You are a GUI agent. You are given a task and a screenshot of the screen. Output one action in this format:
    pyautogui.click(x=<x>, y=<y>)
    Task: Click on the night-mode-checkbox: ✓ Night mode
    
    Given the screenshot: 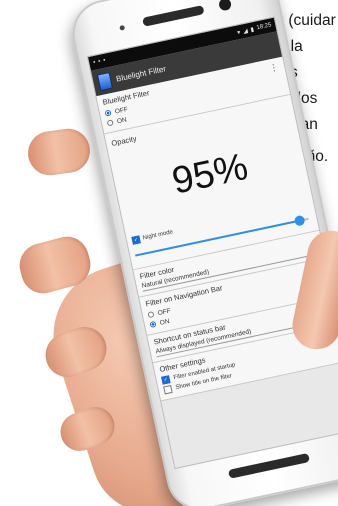 What is the action you would take?
    pyautogui.click(x=152, y=236)
    